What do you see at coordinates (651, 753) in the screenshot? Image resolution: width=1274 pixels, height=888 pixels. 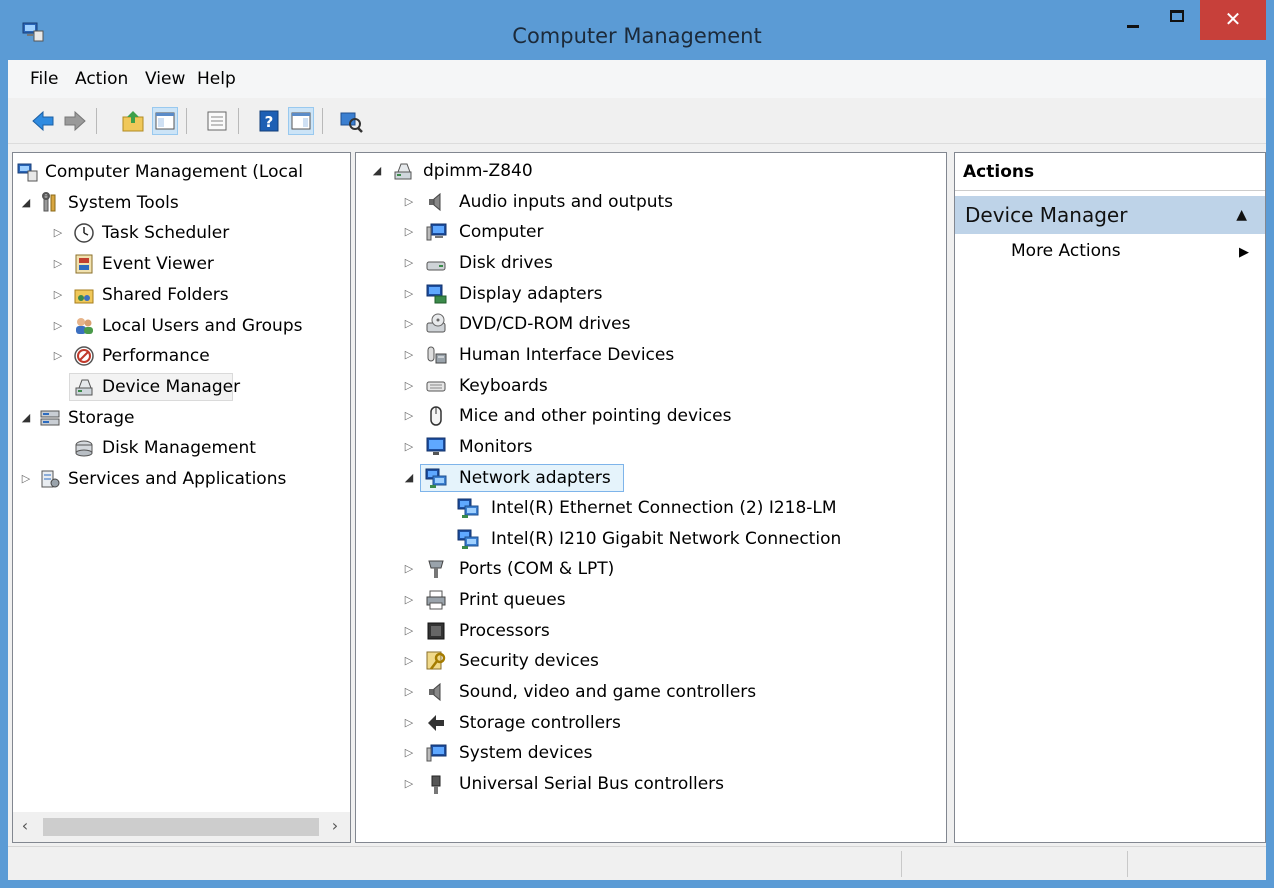 I see `device-category-system-devices: ▷ System devices` at bounding box center [651, 753].